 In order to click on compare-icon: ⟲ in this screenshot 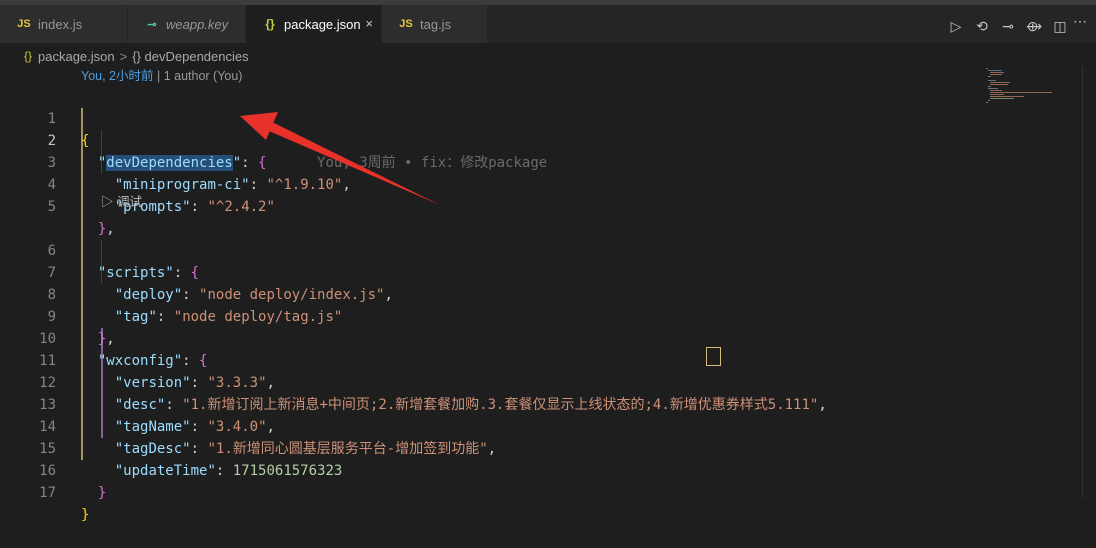, I will do `click(982, 26)`.